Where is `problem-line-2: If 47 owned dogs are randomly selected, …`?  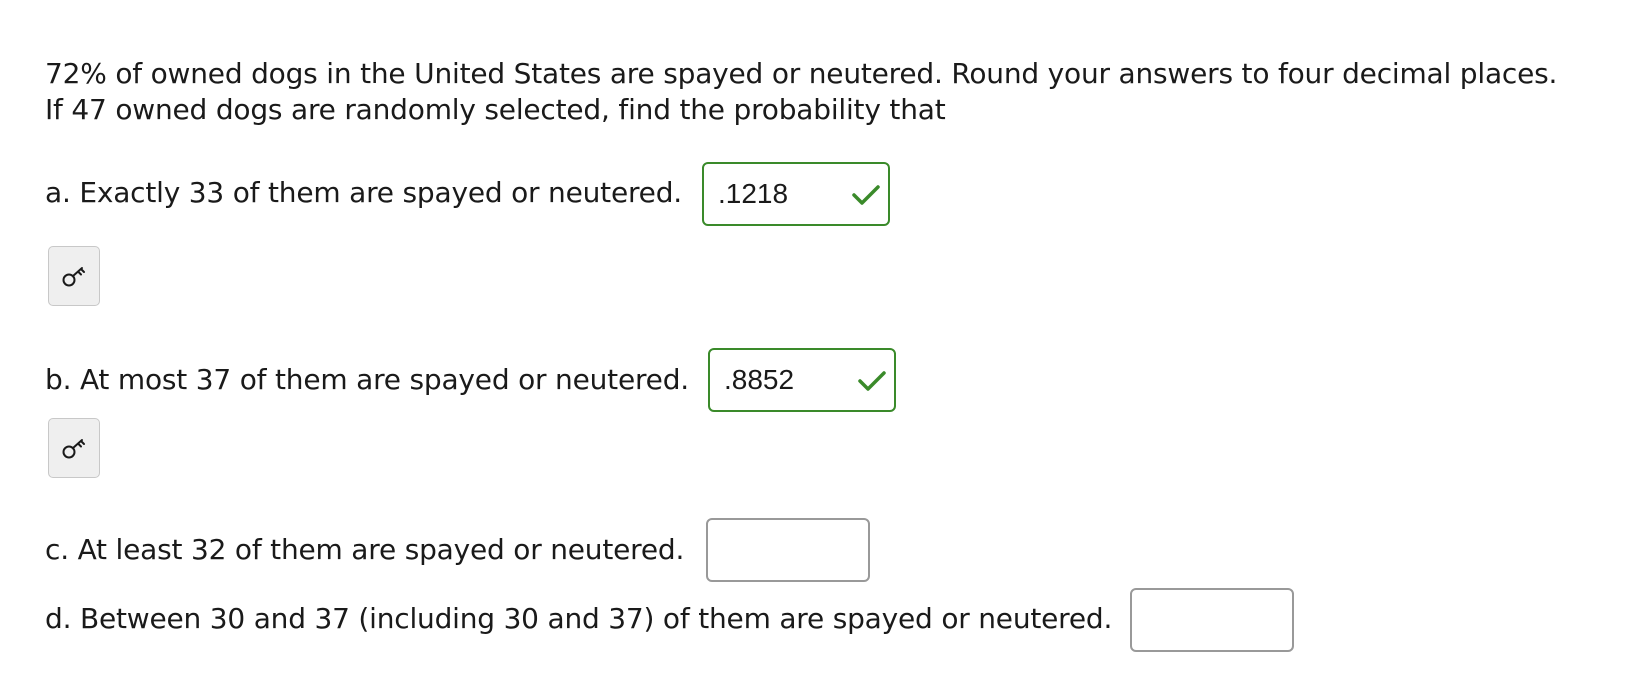 problem-line-2: If 47 owned dogs are randomly selected, … is located at coordinates (495, 109).